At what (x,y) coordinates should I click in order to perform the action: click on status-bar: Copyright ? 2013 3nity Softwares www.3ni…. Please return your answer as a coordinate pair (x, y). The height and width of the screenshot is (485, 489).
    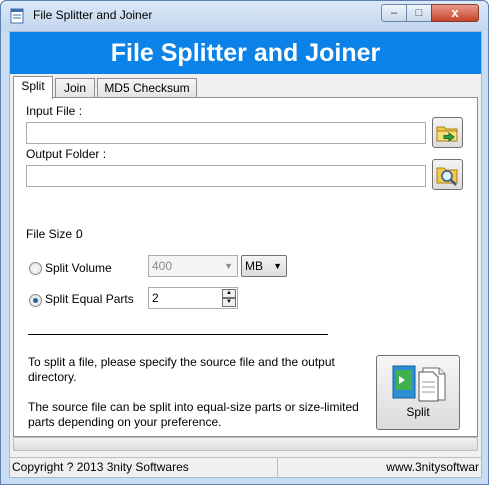
    Looking at the image, I should click on (245, 467).